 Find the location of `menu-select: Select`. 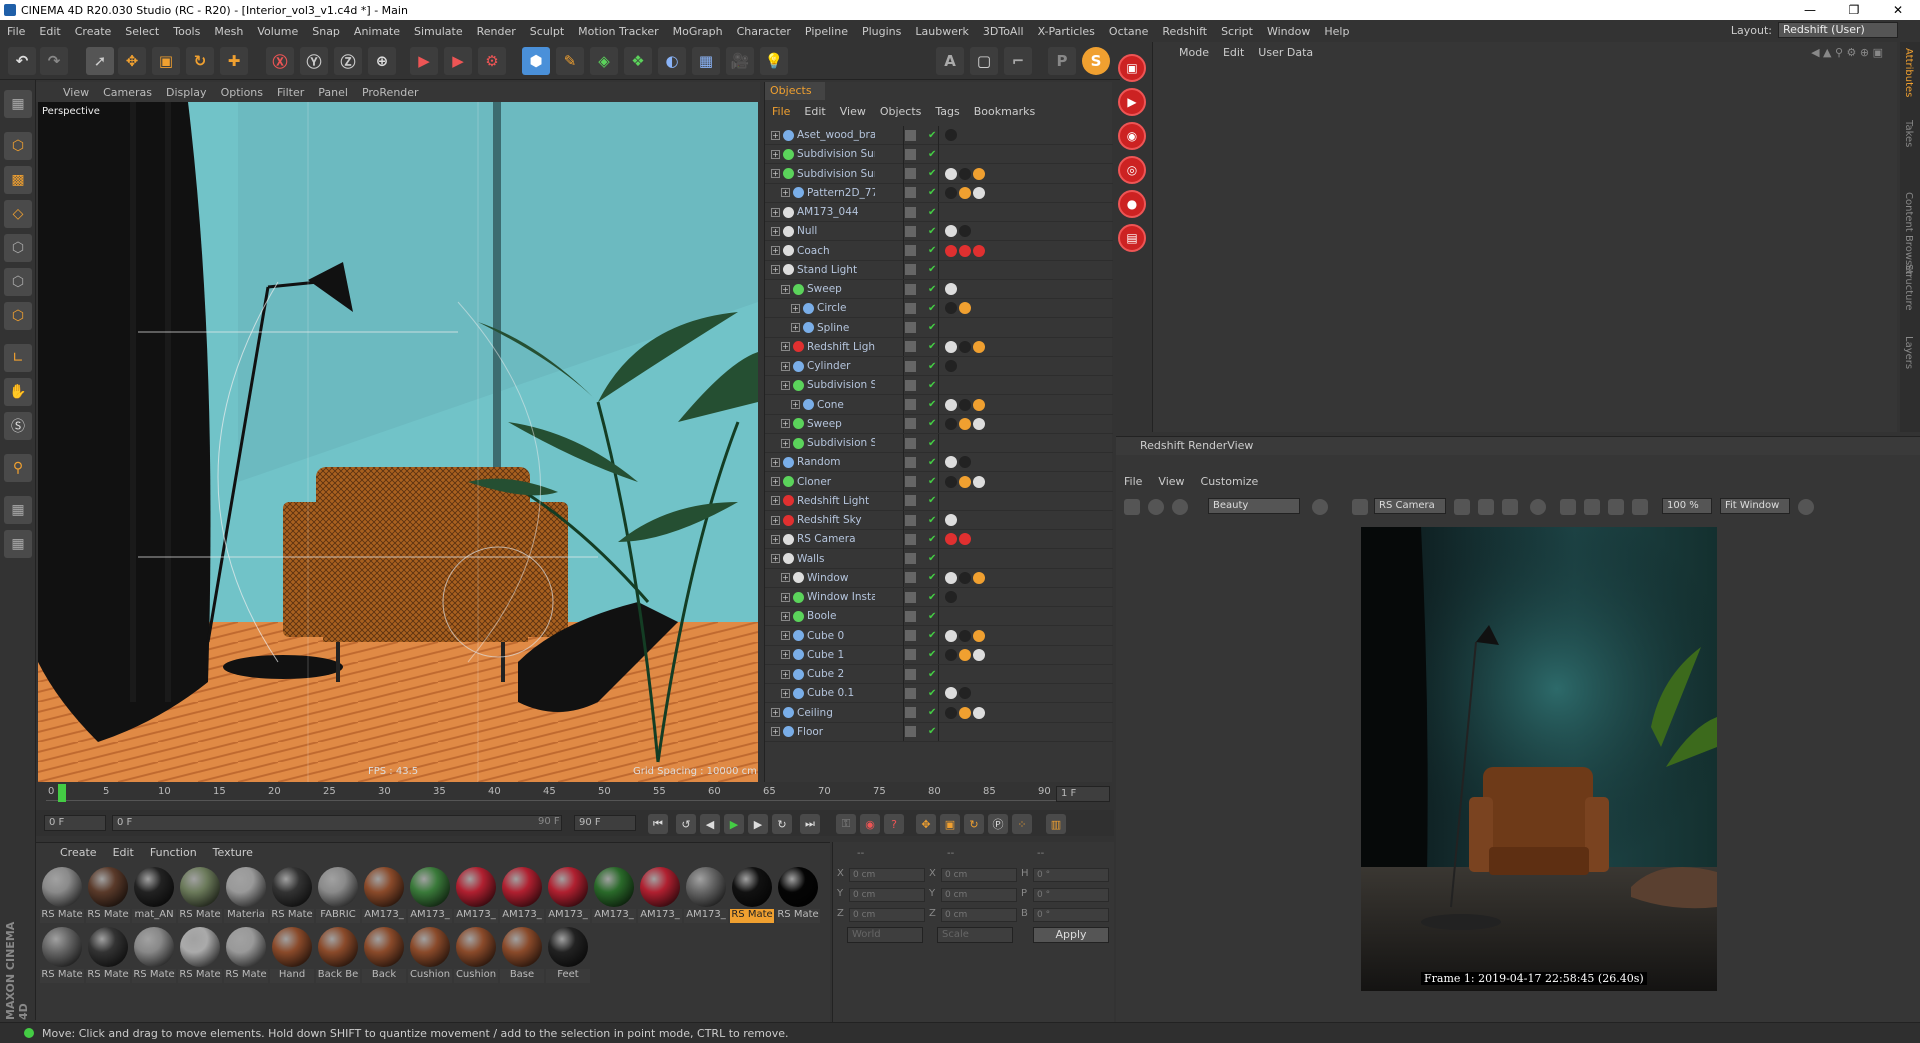

menu-select: Select is located at coordinates (142, 31).